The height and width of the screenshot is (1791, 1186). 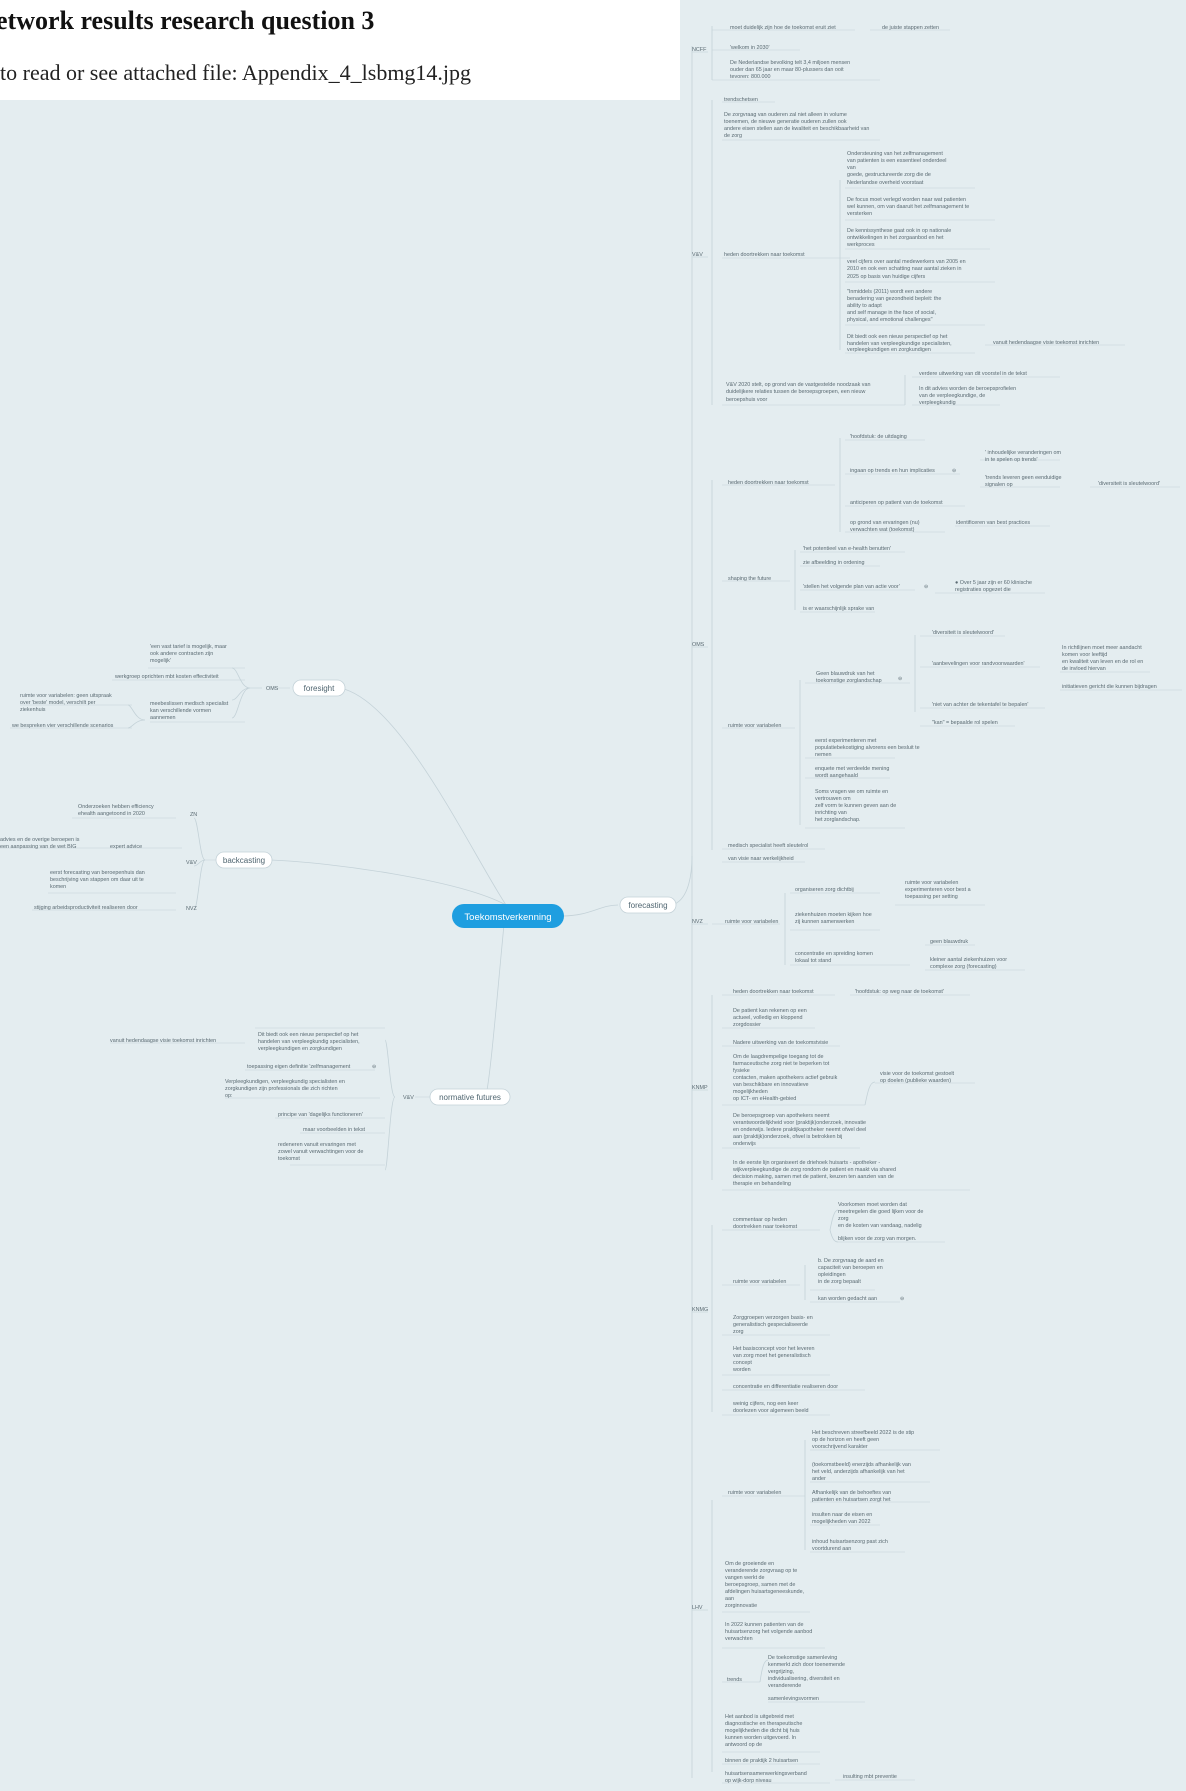 I want to click on branch-forecasting: forecasting, so click(x=648, y=905).